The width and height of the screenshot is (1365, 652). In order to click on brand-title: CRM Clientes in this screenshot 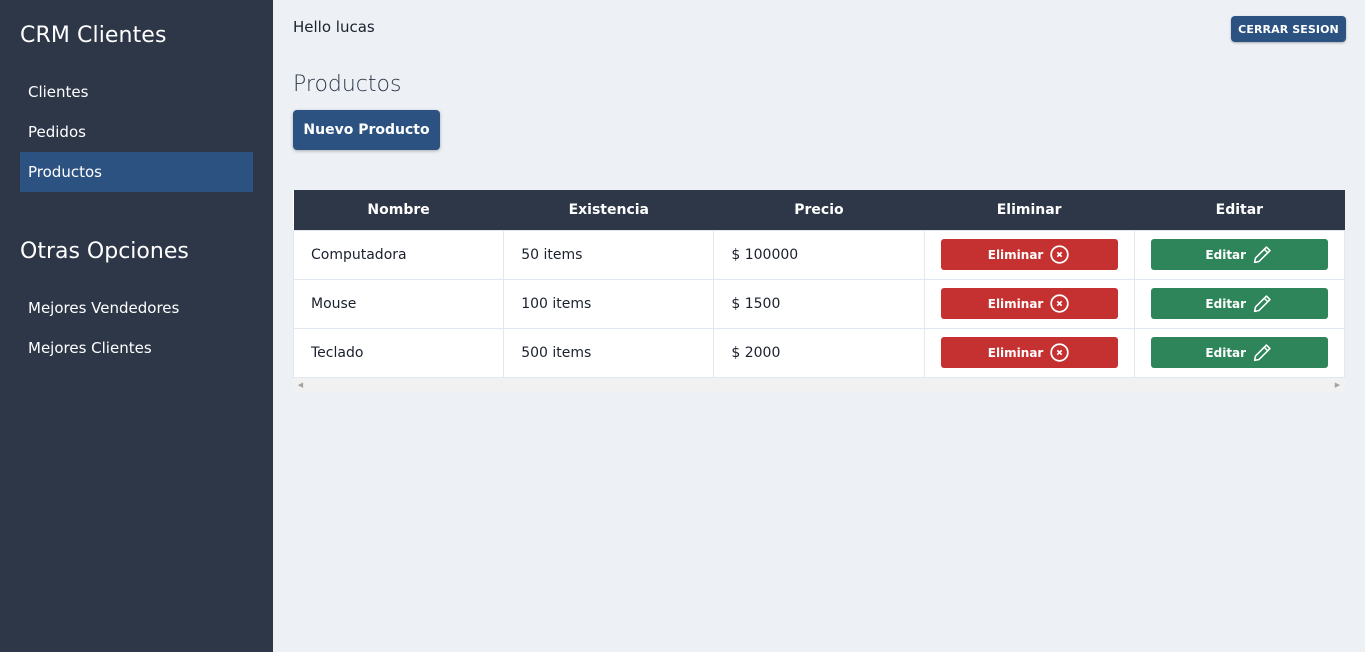, I will do `click(93, 35)`.